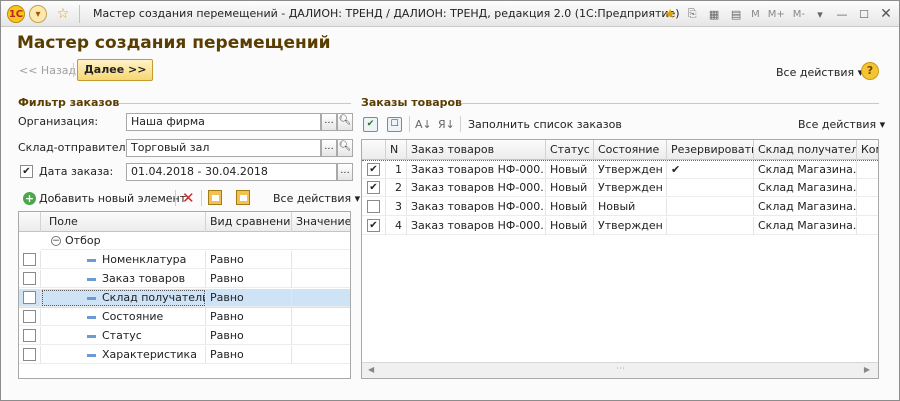  I want to click on scroll-thumb: ⋯, so click(620, 369).